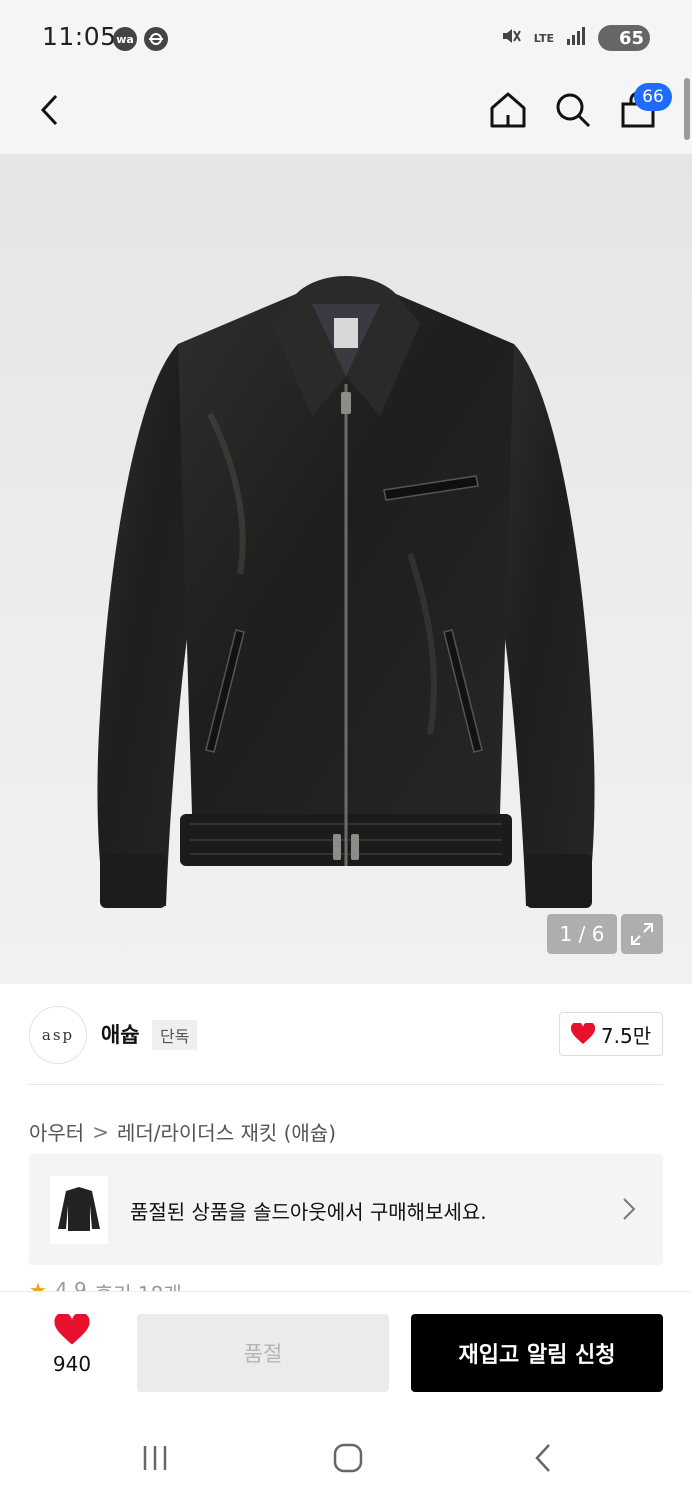 Image resolution: width=692 pixels, height=1500 pixels. I want to click on back-icon, so click(49, 110).